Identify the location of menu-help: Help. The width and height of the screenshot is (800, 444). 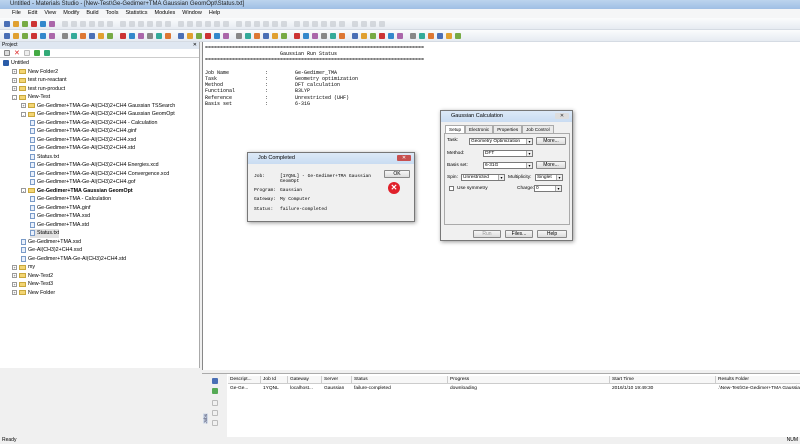
(214, 13).